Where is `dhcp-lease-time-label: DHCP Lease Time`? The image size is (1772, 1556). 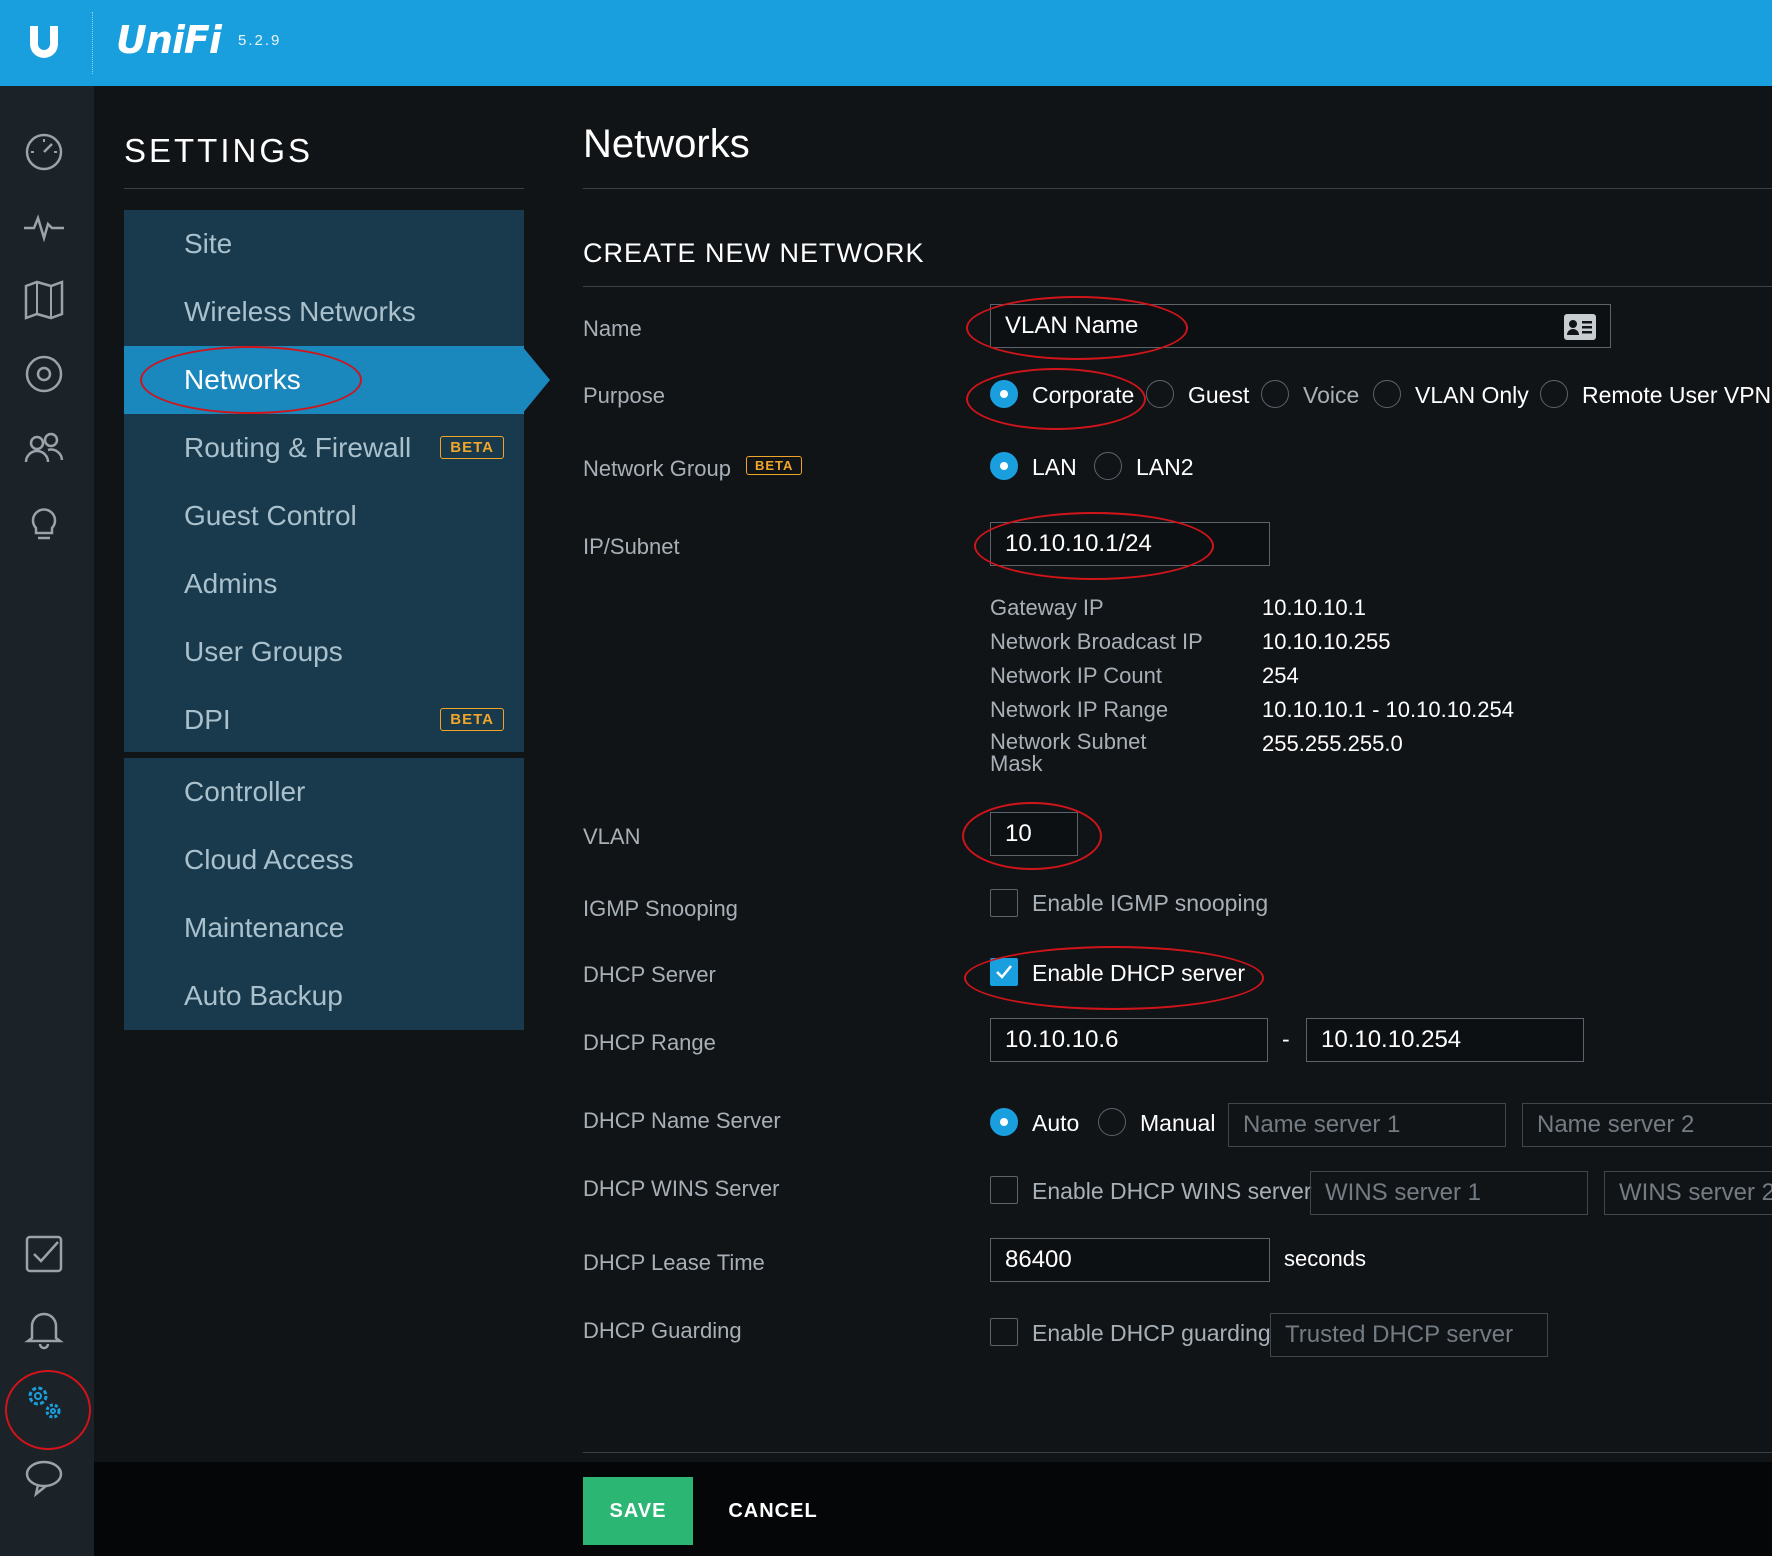
dhcp-lease-time-label: DHCP Lease Time is located at coordinates (674, 1262).